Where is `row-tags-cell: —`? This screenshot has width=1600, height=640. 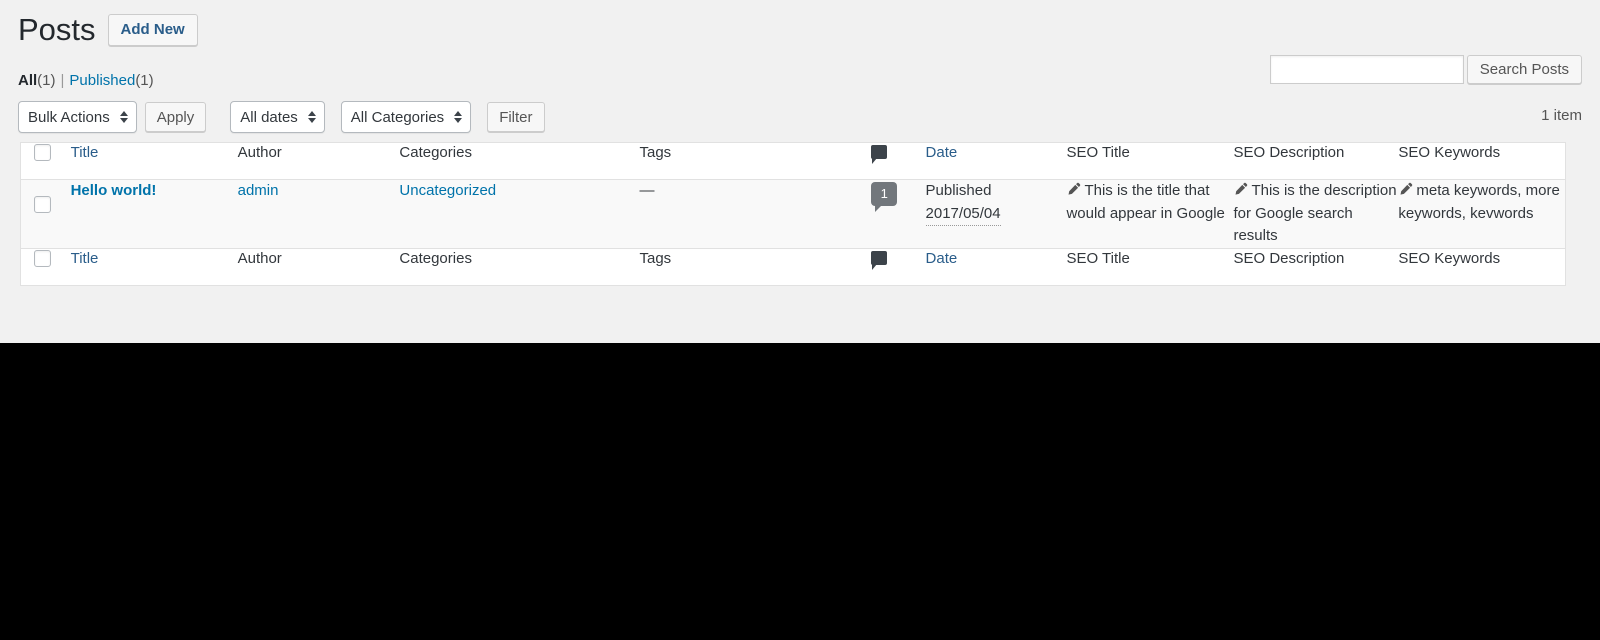
row-tags-cell: — is located at coordinates (755, 214).